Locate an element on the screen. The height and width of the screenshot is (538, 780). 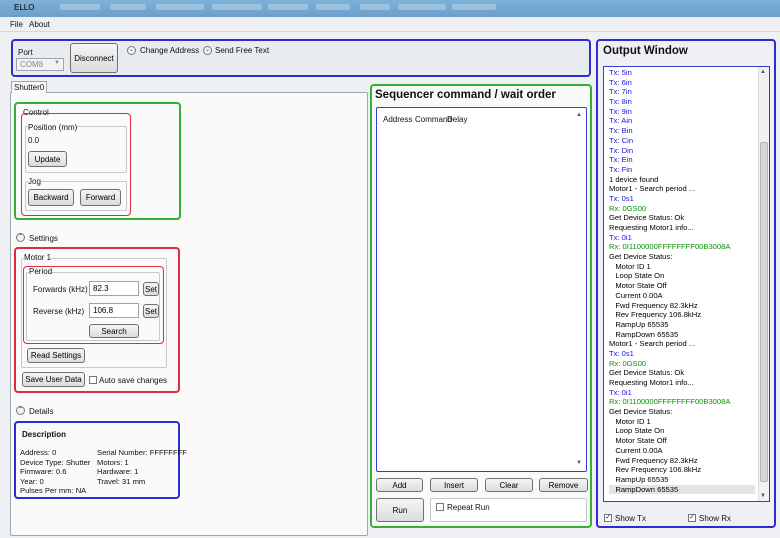
output-line: Tx: Cin is located at coordinates (621, 140).